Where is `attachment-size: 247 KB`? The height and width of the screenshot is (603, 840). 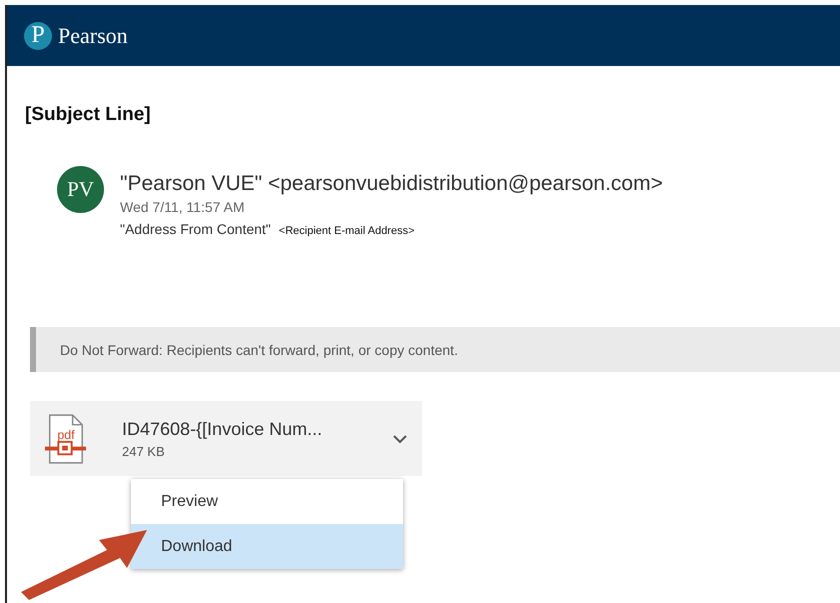 attachment-size: 247 KB is located at coordinates (144, 451).